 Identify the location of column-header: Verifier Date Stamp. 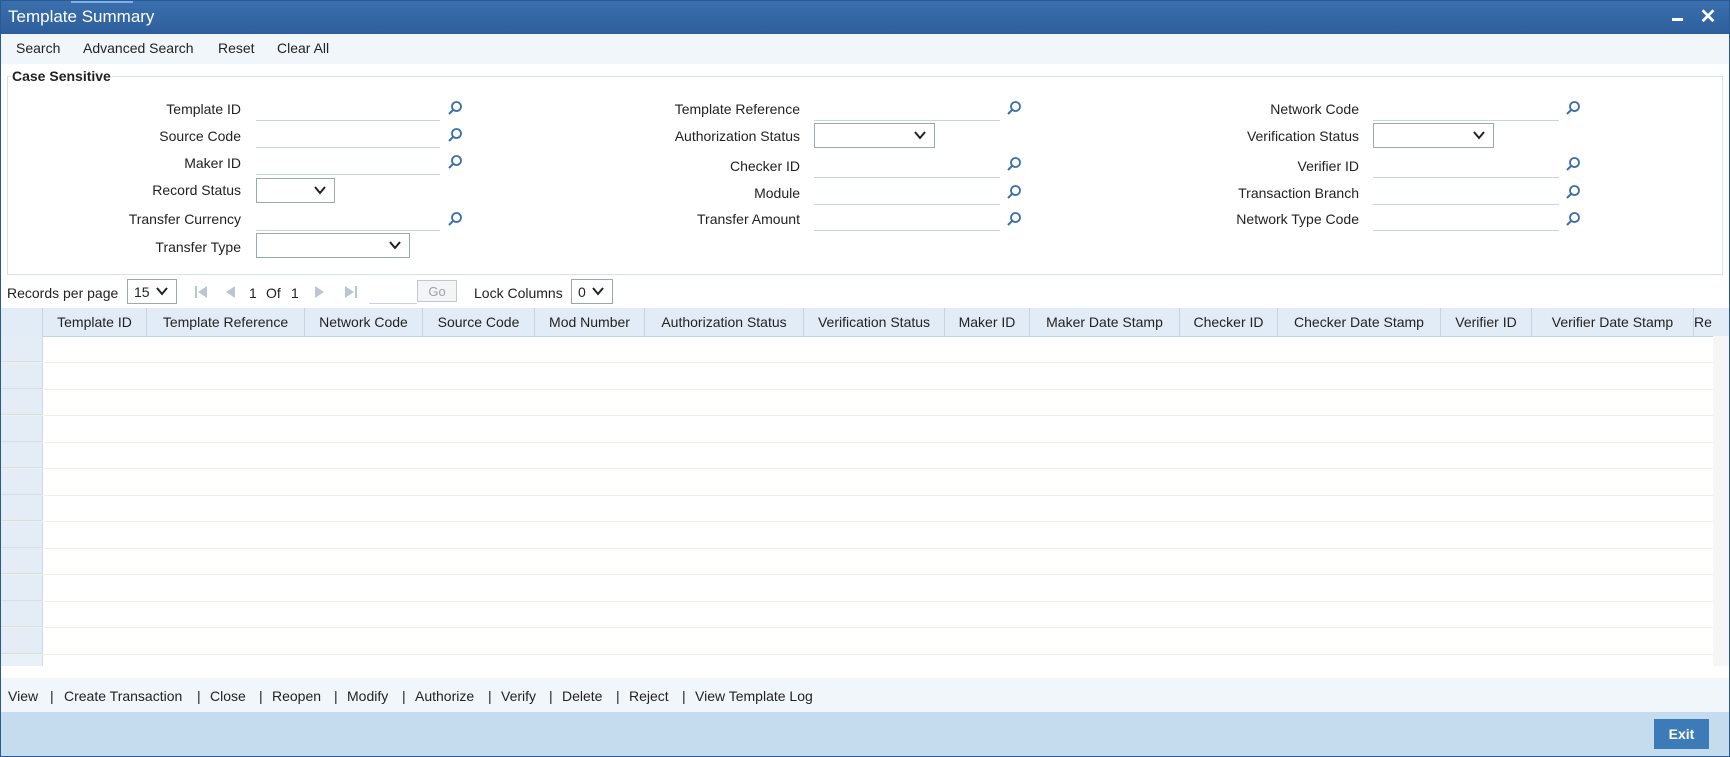
(1613, 322).